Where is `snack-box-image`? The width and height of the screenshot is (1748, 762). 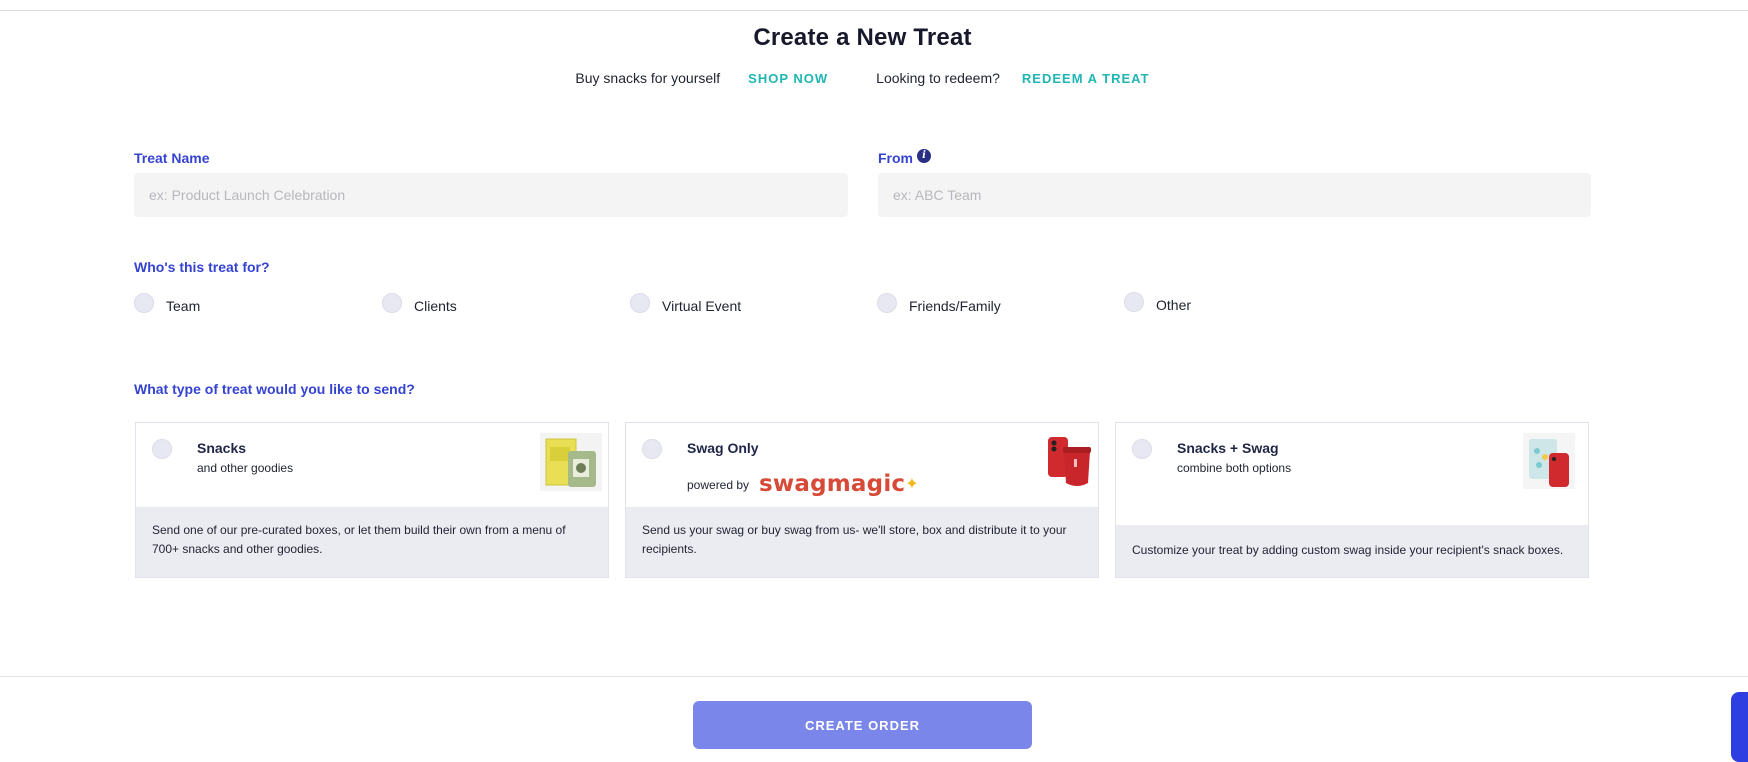
snack-box-image is located at coordinates (571, 462).